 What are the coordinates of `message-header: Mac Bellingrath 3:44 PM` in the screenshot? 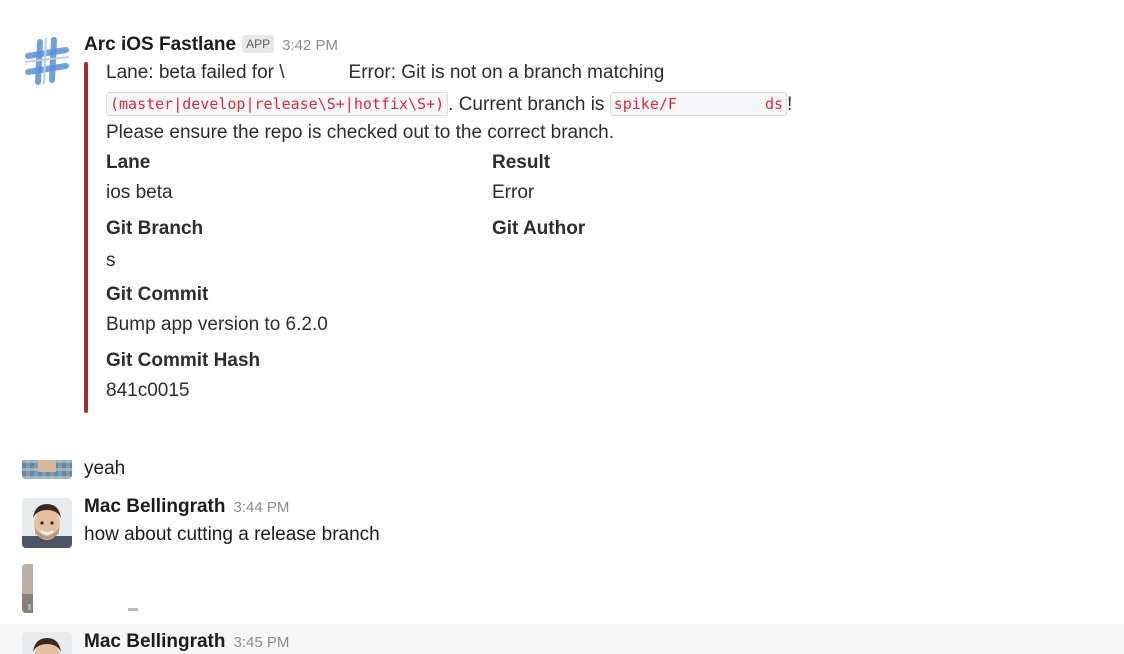 It's located at (186, 507).